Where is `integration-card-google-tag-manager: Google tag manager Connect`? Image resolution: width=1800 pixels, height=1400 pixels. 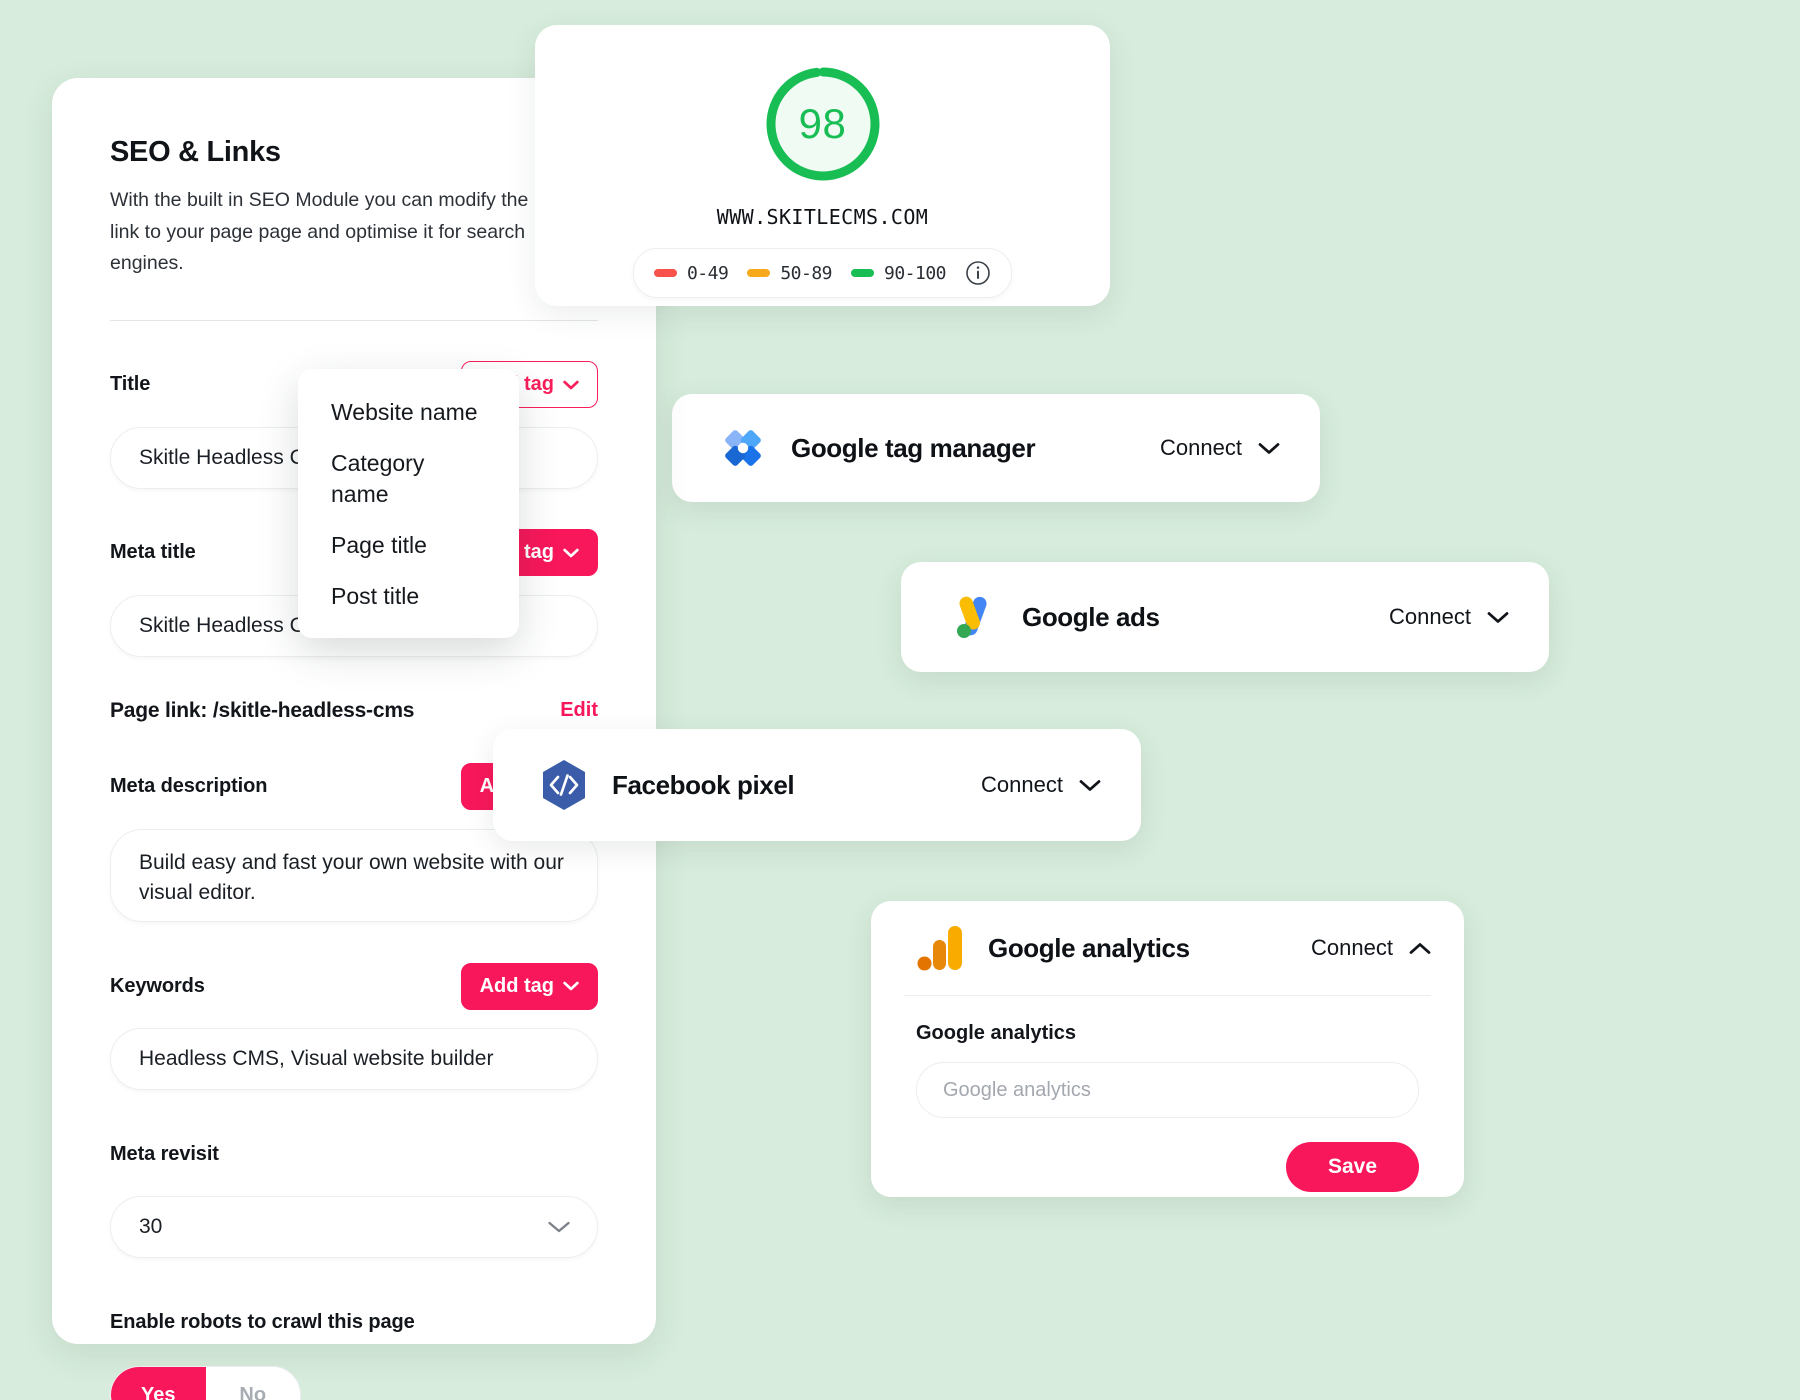 integration-card-google-tag-manager: Google tag manager Connect is located at coordinates (996, 448).